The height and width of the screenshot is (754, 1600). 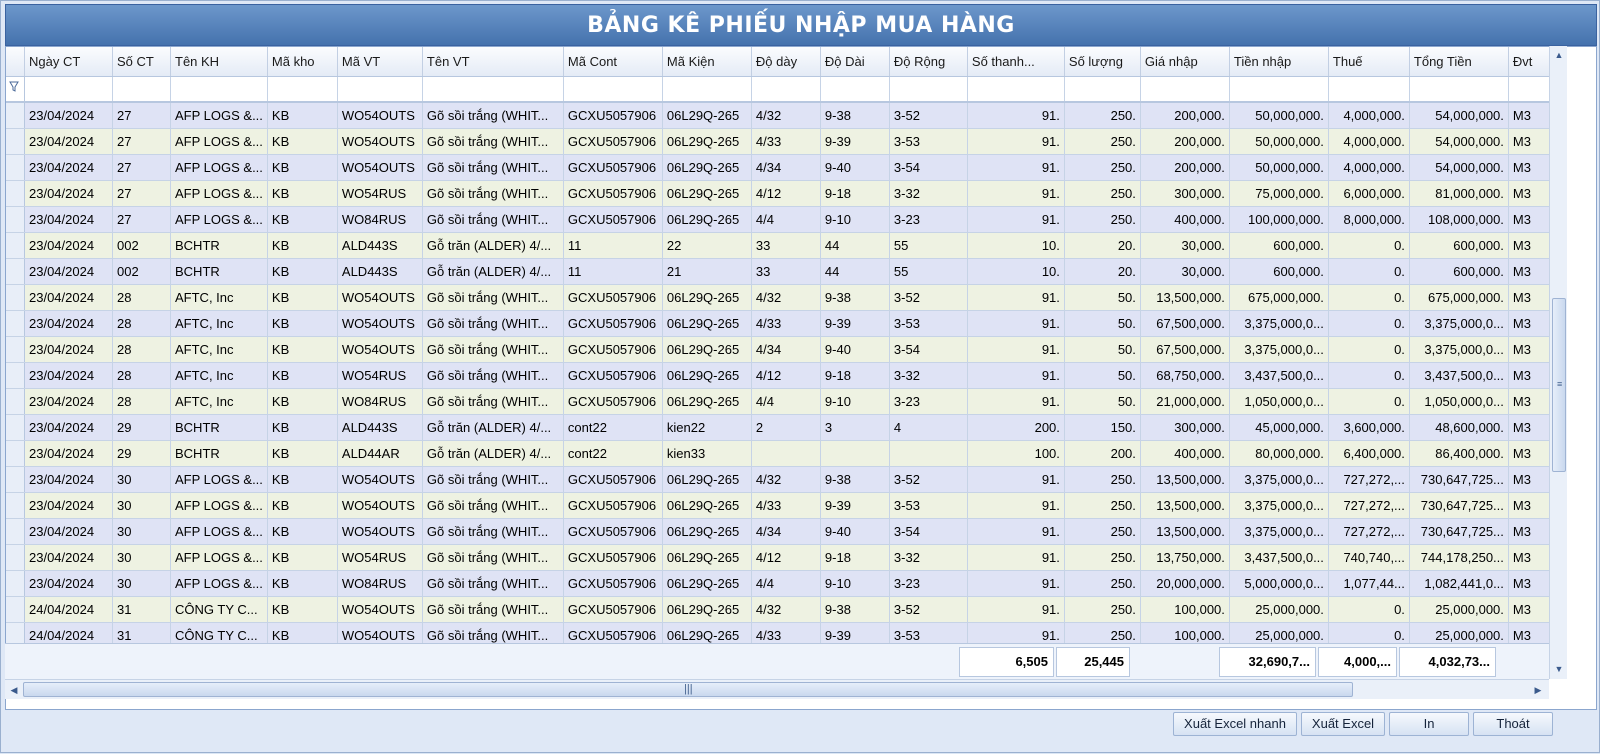 I want to click on table-cell: 21,000,000., so click(x=1185, y=401).